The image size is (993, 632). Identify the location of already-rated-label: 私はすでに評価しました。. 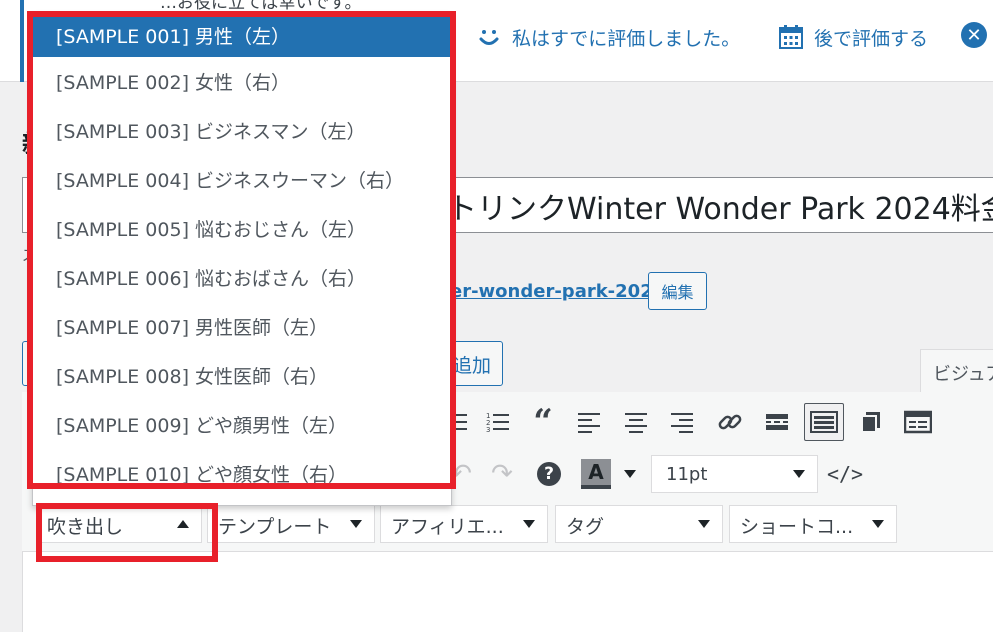
(626, 38).